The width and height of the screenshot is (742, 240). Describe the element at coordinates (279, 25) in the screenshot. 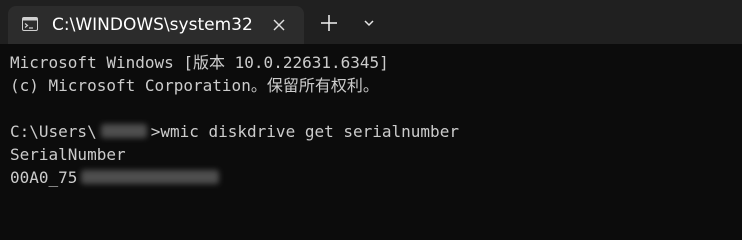

I see `close-icon` at that location.